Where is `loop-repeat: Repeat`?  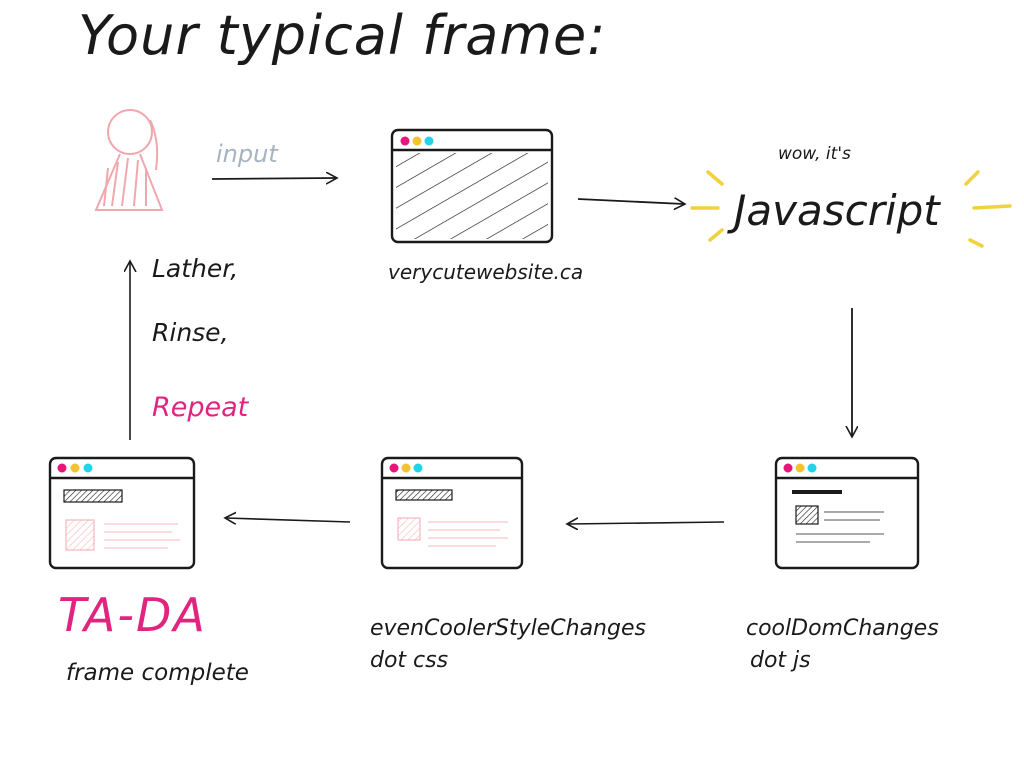 loop-repeat: Repeat is located at coordinates (200, 407).